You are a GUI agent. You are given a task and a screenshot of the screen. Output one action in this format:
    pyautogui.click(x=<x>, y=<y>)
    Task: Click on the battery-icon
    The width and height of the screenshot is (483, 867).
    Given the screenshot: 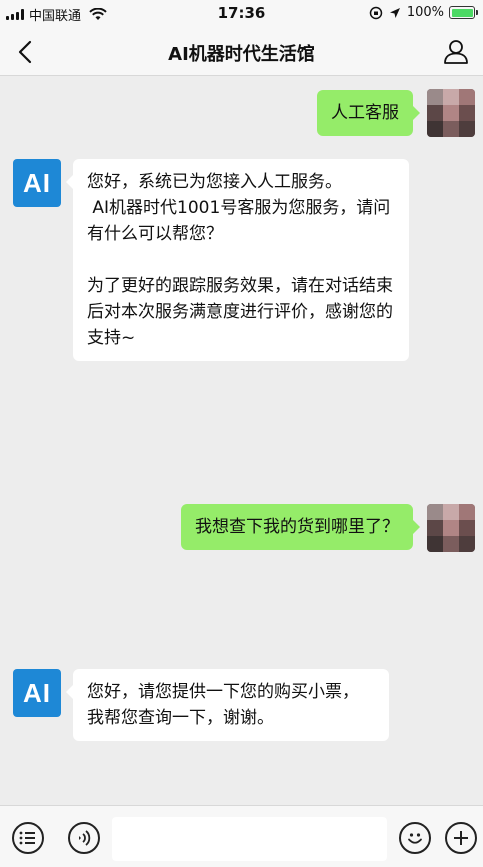 What is the action you would take?
    pyautogui.click(x=463, y=12)
    